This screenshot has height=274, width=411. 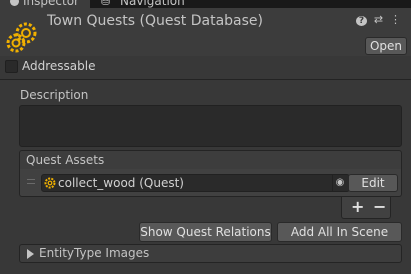 What do you see at coordinates (357, 206) in the screenshot?
I see `add-item-button: +` at bounding box center [357, 206].